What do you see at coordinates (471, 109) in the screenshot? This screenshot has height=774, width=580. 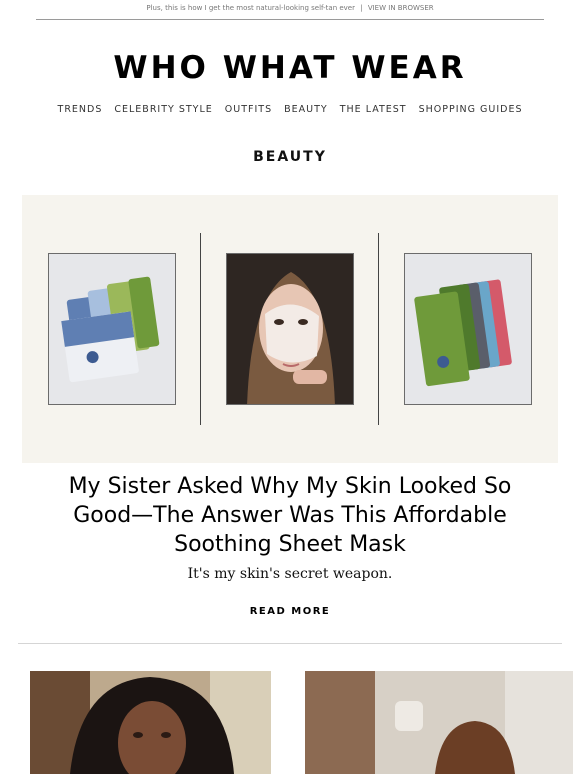 I see `nav-item-shopping-guides: SHOPPING GUIDES` at bounding box center [471, 109].